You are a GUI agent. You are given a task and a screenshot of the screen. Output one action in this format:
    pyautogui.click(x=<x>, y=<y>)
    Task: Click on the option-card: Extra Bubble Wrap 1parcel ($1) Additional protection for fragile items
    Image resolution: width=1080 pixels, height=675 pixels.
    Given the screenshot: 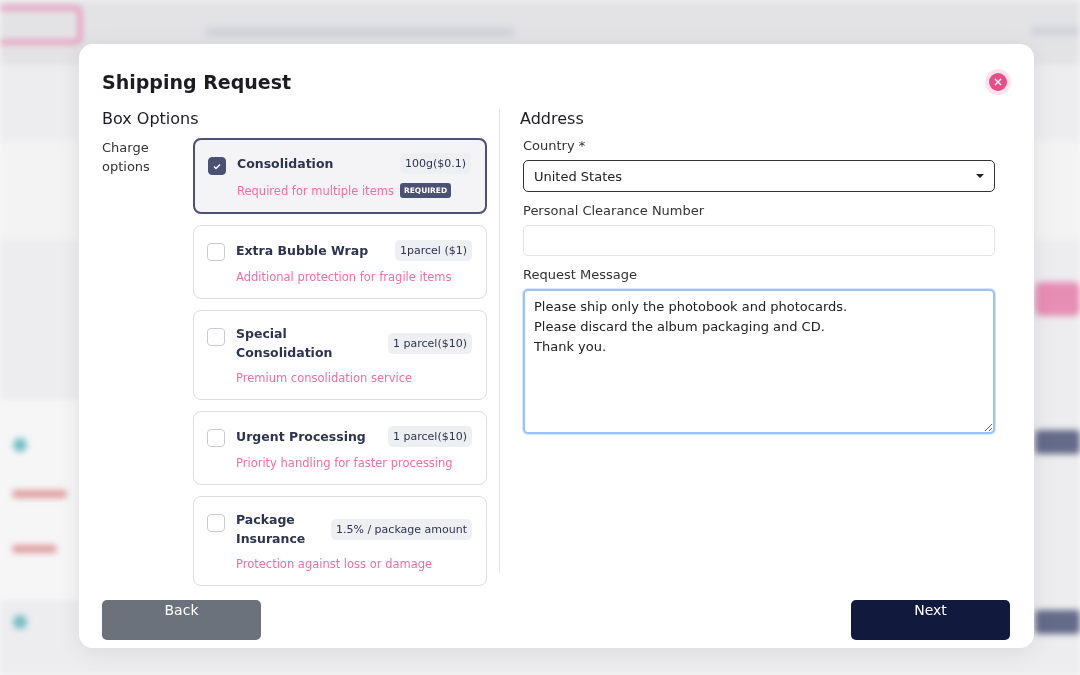 What is the action you would take?
    pyautogui.click(x=340, y=262)
    